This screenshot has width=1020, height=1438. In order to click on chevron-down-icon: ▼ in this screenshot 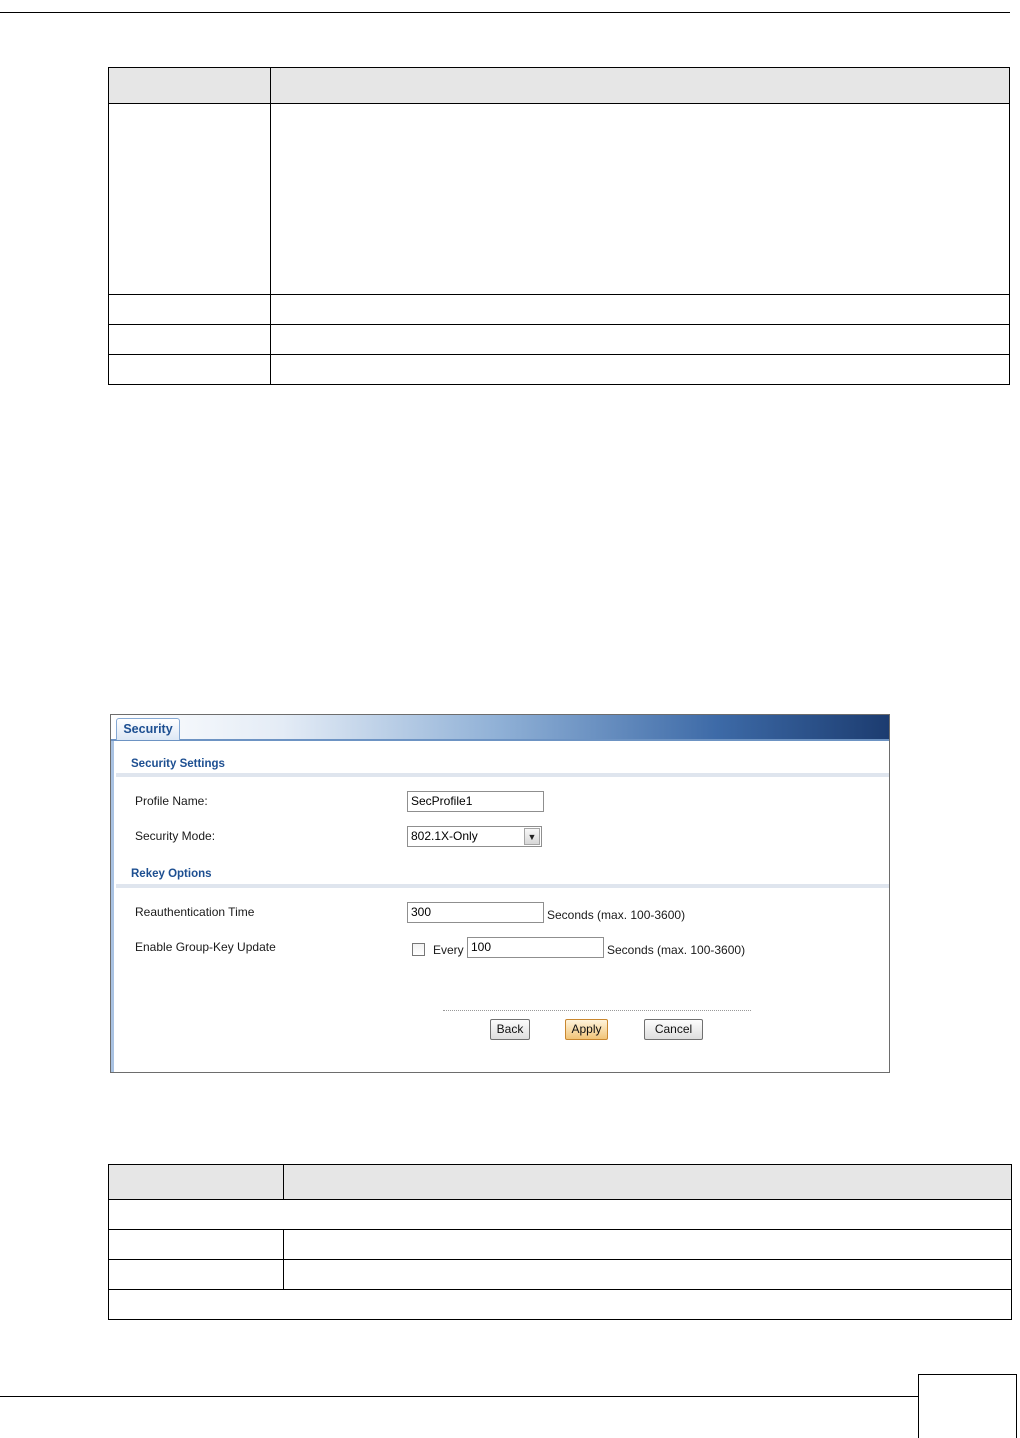, I will do `click(532, 836)`.